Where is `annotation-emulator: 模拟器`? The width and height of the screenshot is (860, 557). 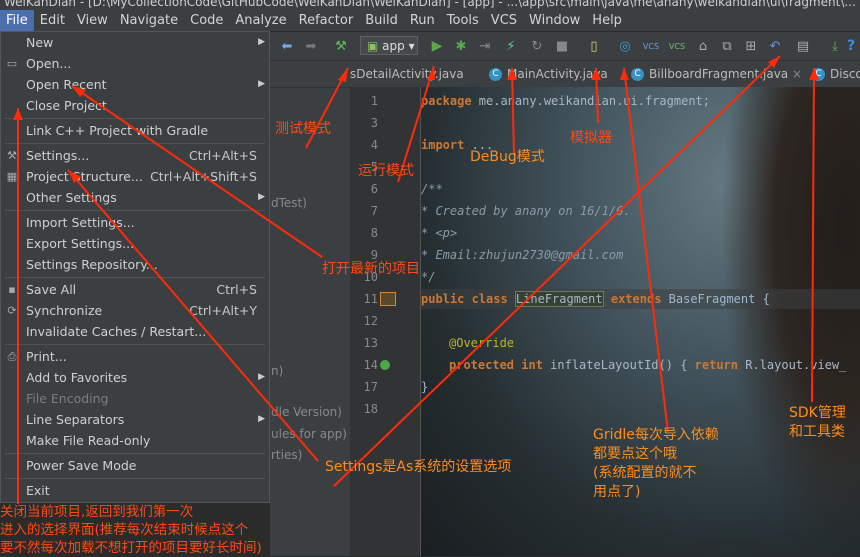 annotation-emulator: 模拟器 is located at coordinates (591, 138).